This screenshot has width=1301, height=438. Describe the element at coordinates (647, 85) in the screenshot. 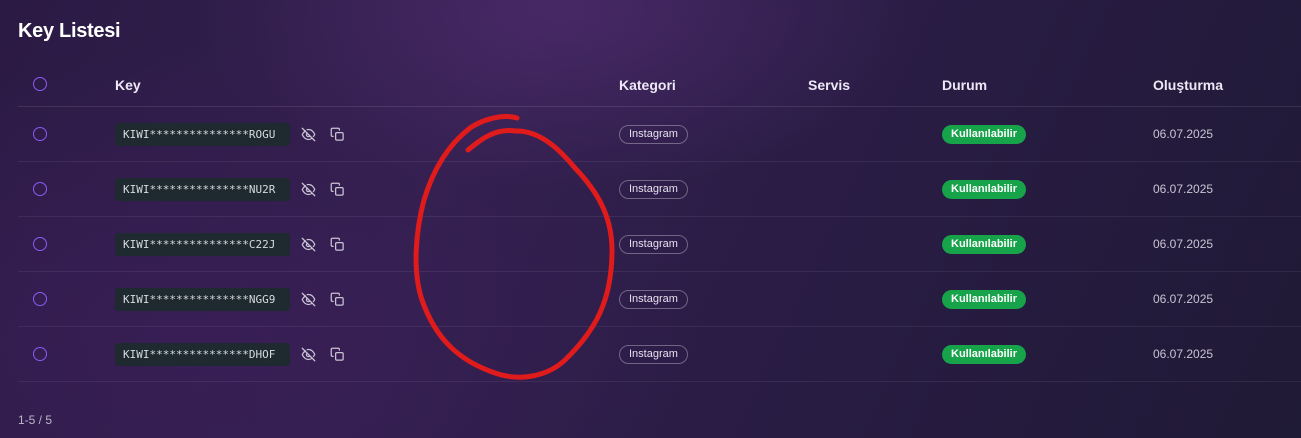

I see `column-header-category: Kategori` at that location.